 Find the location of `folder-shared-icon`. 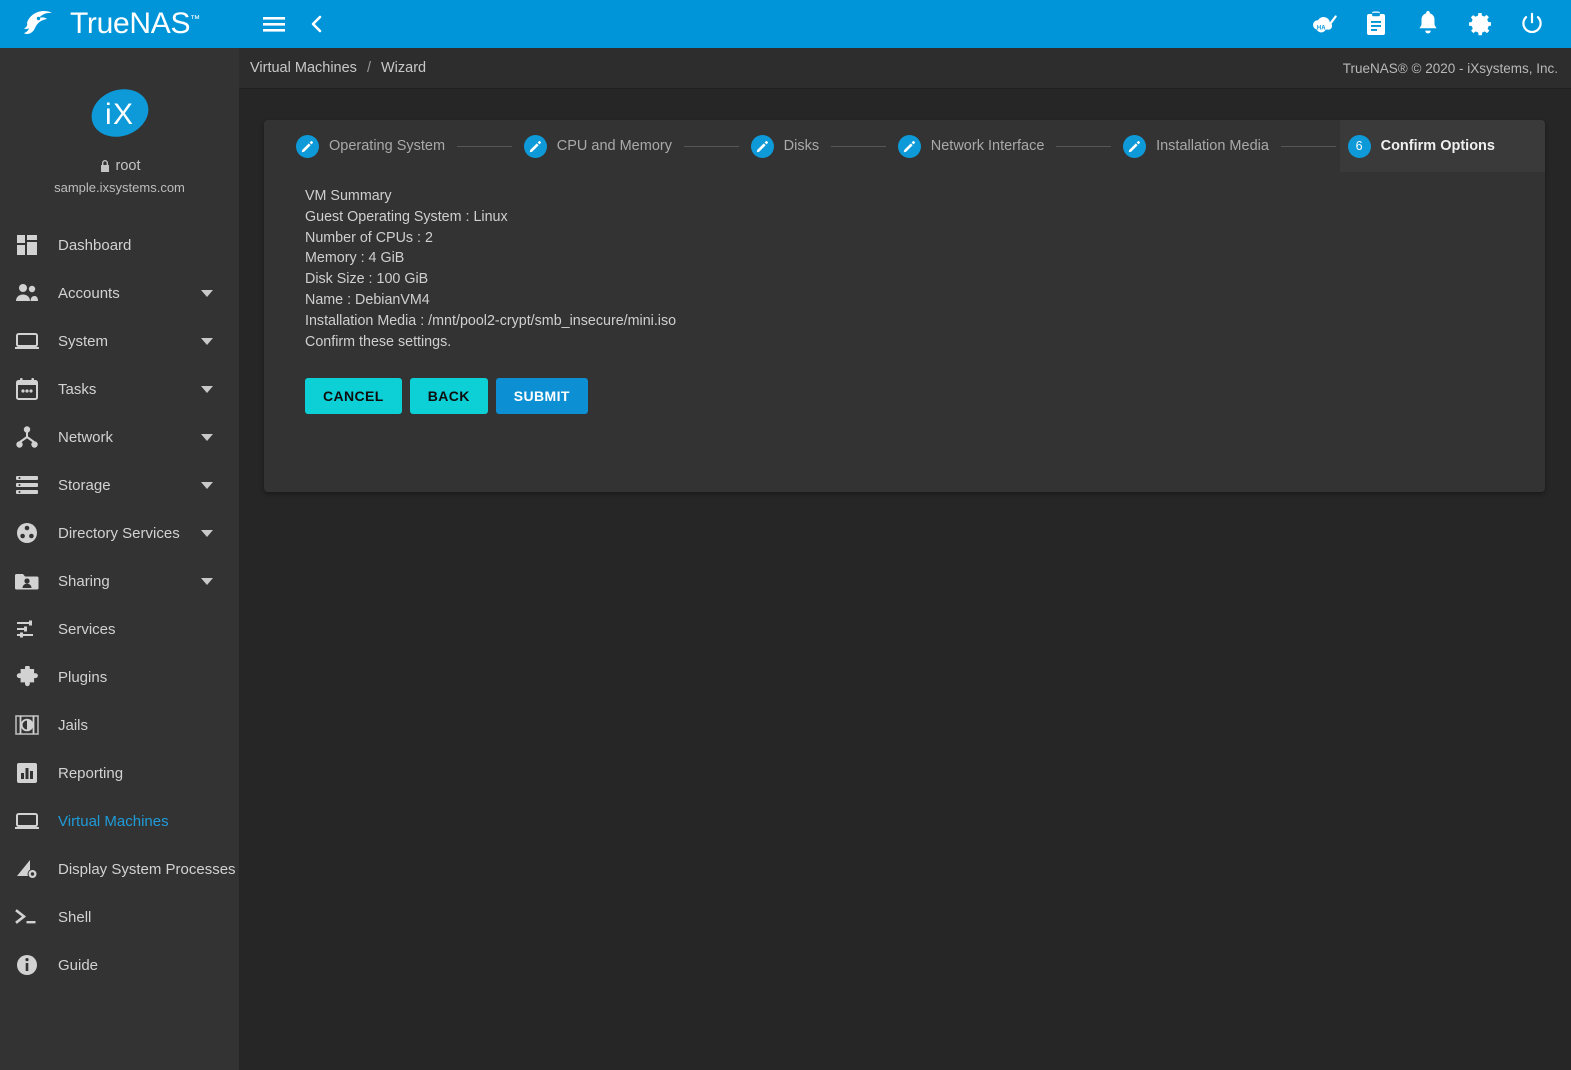

folder-shared-icon is located at coordinates (27, 581).